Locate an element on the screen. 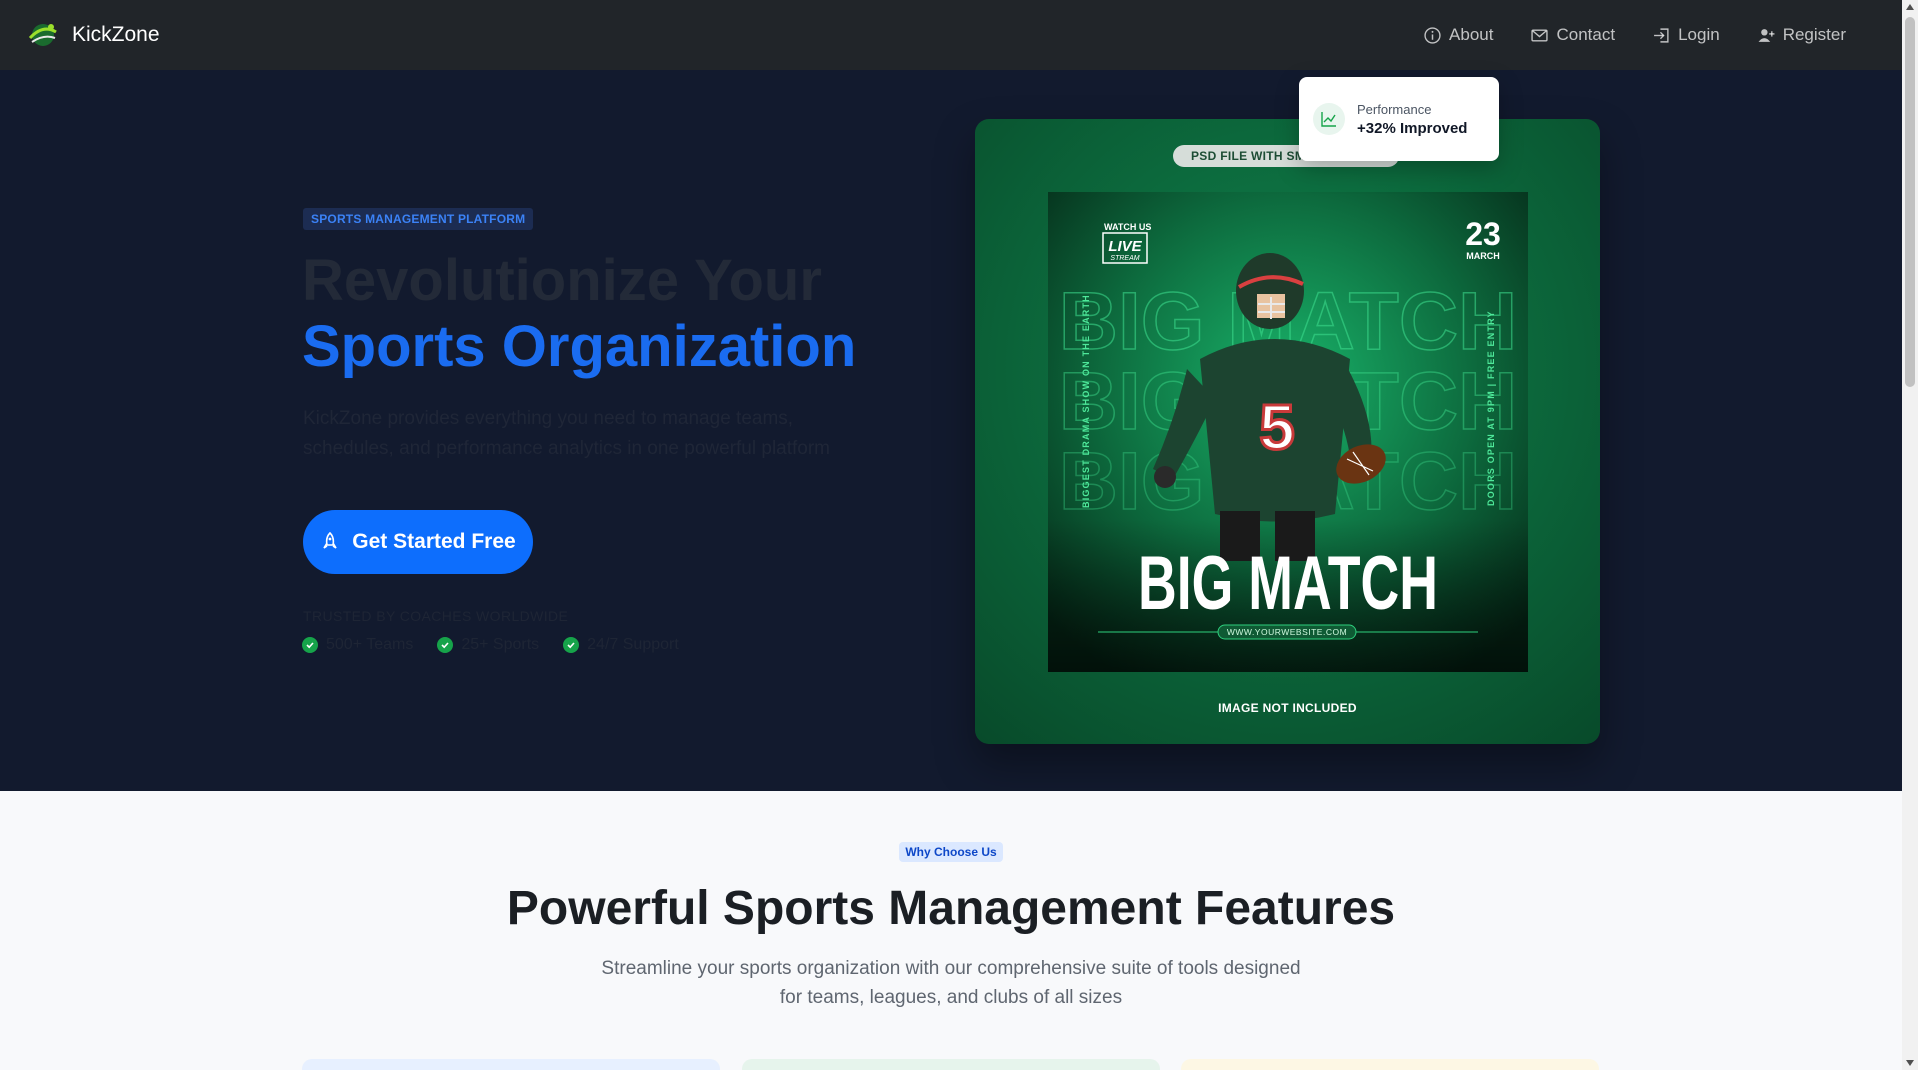 This screenshot has width=1918, height=1070. nav-links: About Contact Login Register is located at coordinates (1650, 35).